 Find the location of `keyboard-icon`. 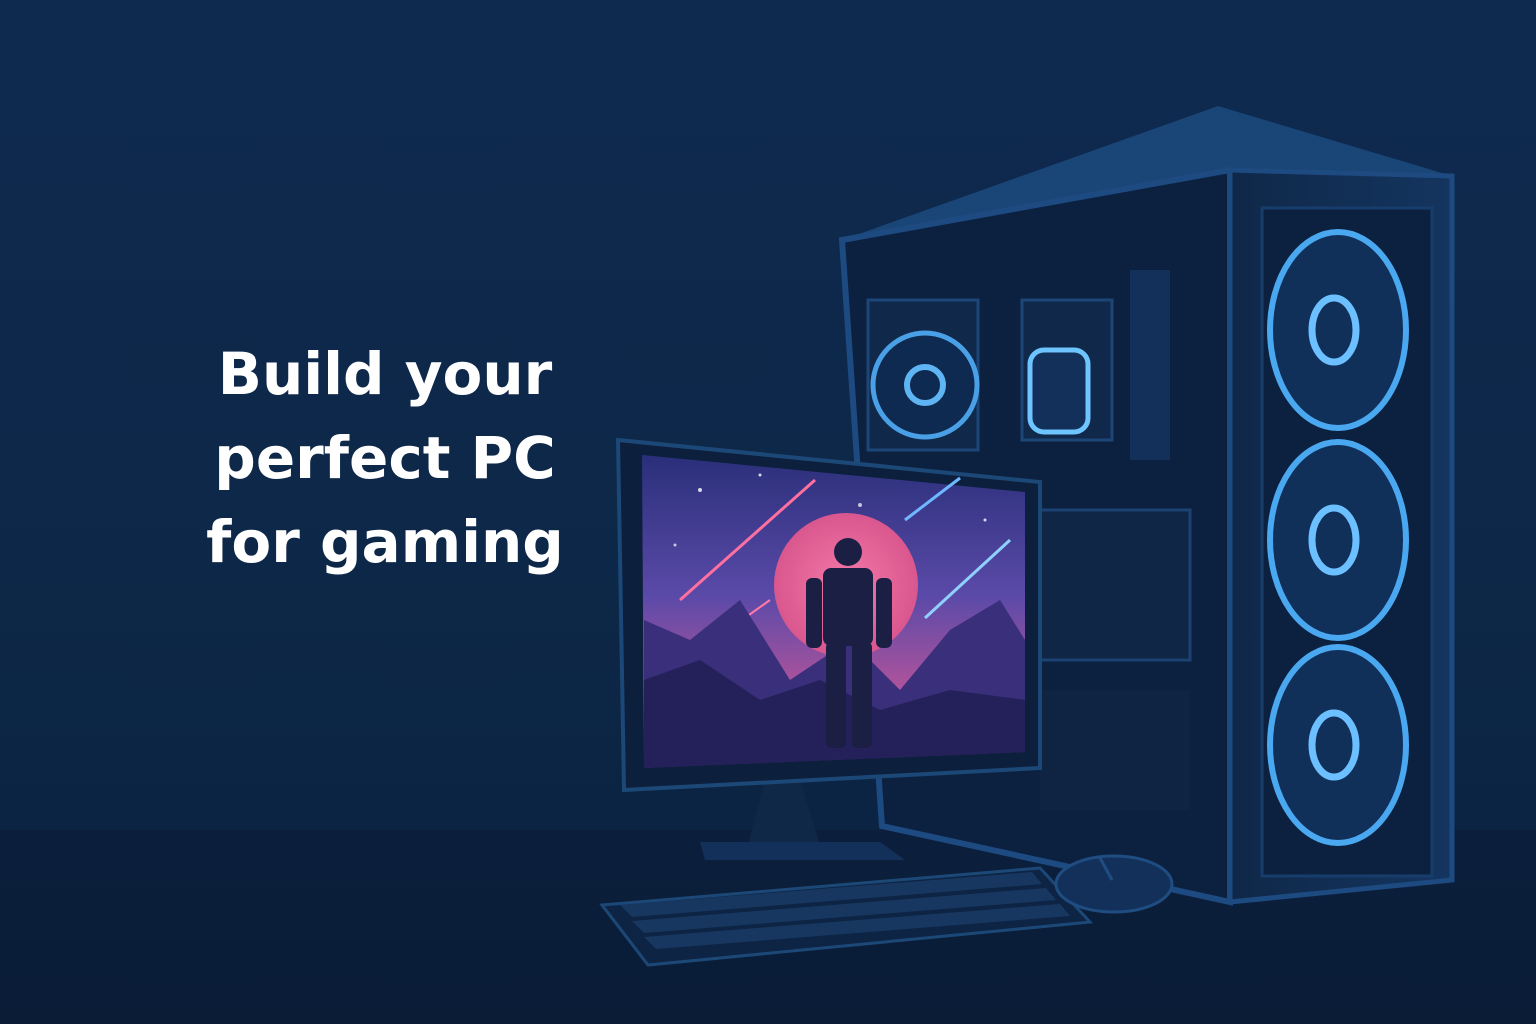

keyboard-icon is located at coordinates (846, 916).